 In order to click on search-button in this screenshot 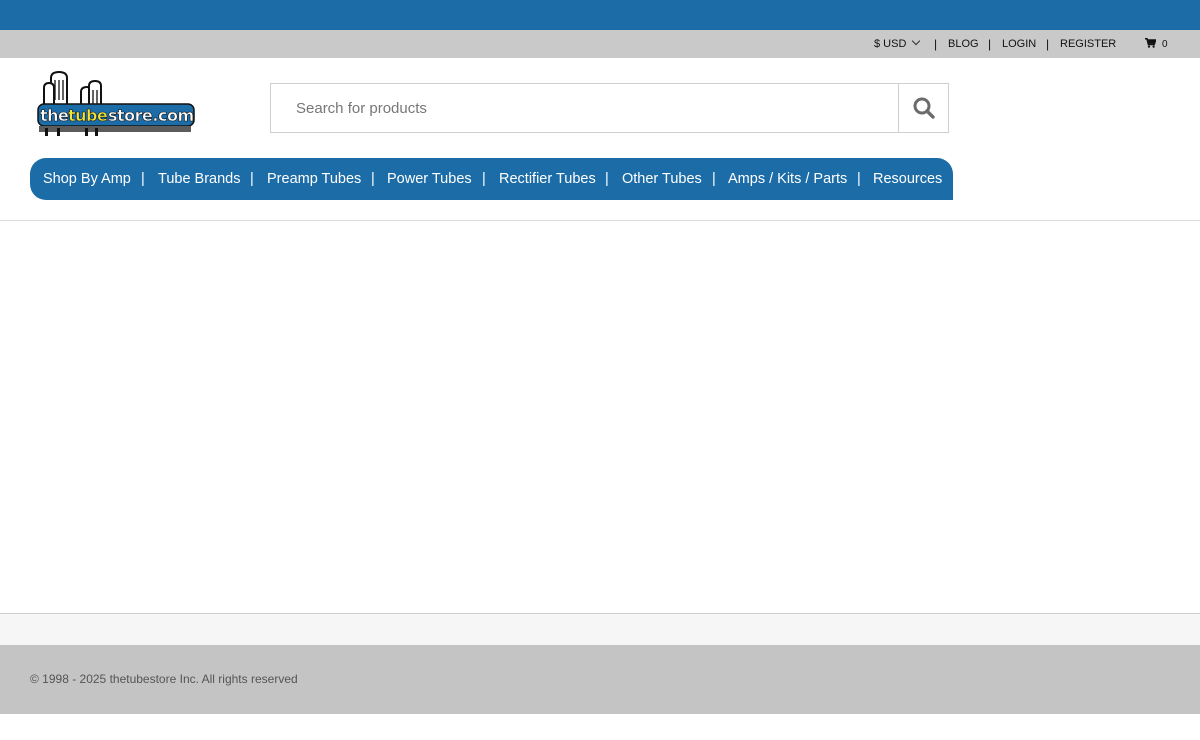, I will do `click(923, 108)`.